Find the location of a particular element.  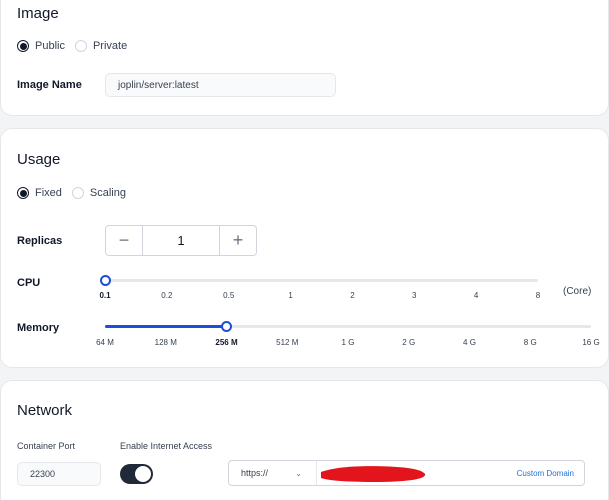

radio-scaling-label: Scaling is located at coordinates (107, 193).